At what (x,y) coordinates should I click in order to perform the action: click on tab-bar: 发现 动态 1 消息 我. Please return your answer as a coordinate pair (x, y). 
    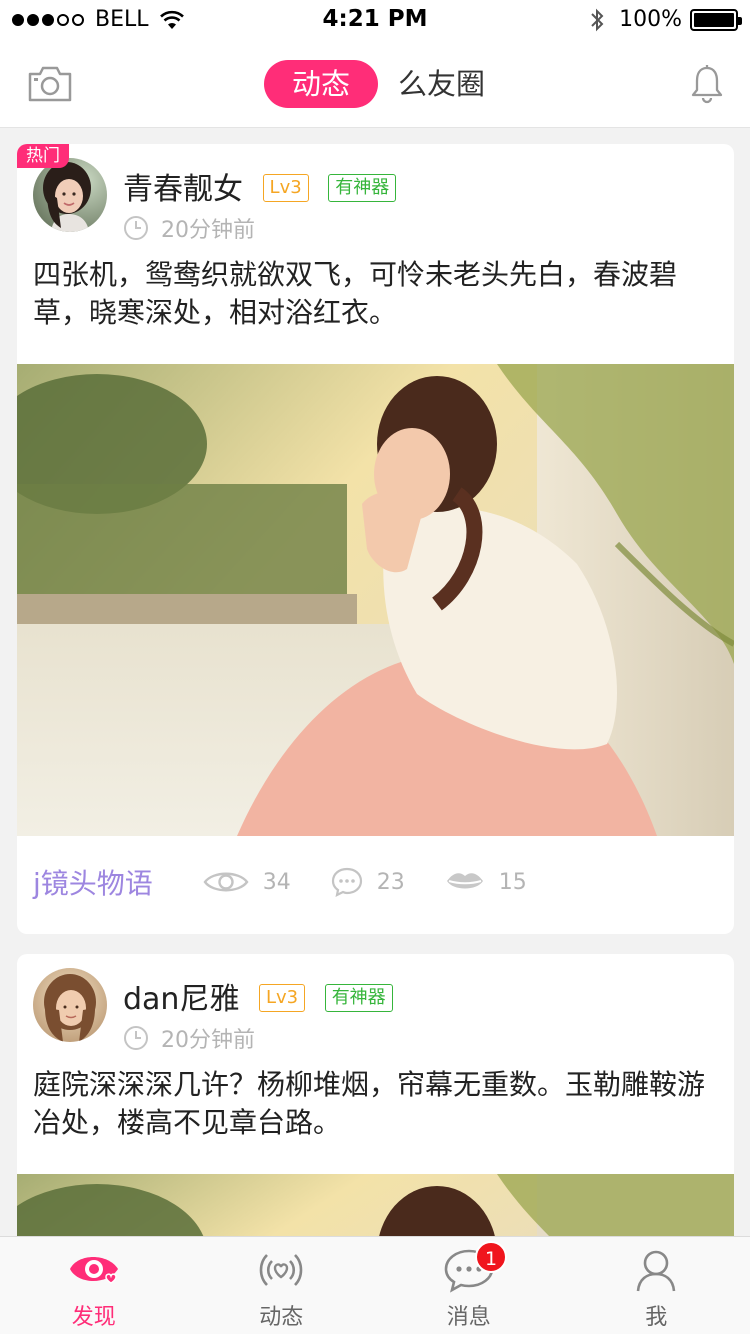
    Looking at the image, I should click on (375, 1285).